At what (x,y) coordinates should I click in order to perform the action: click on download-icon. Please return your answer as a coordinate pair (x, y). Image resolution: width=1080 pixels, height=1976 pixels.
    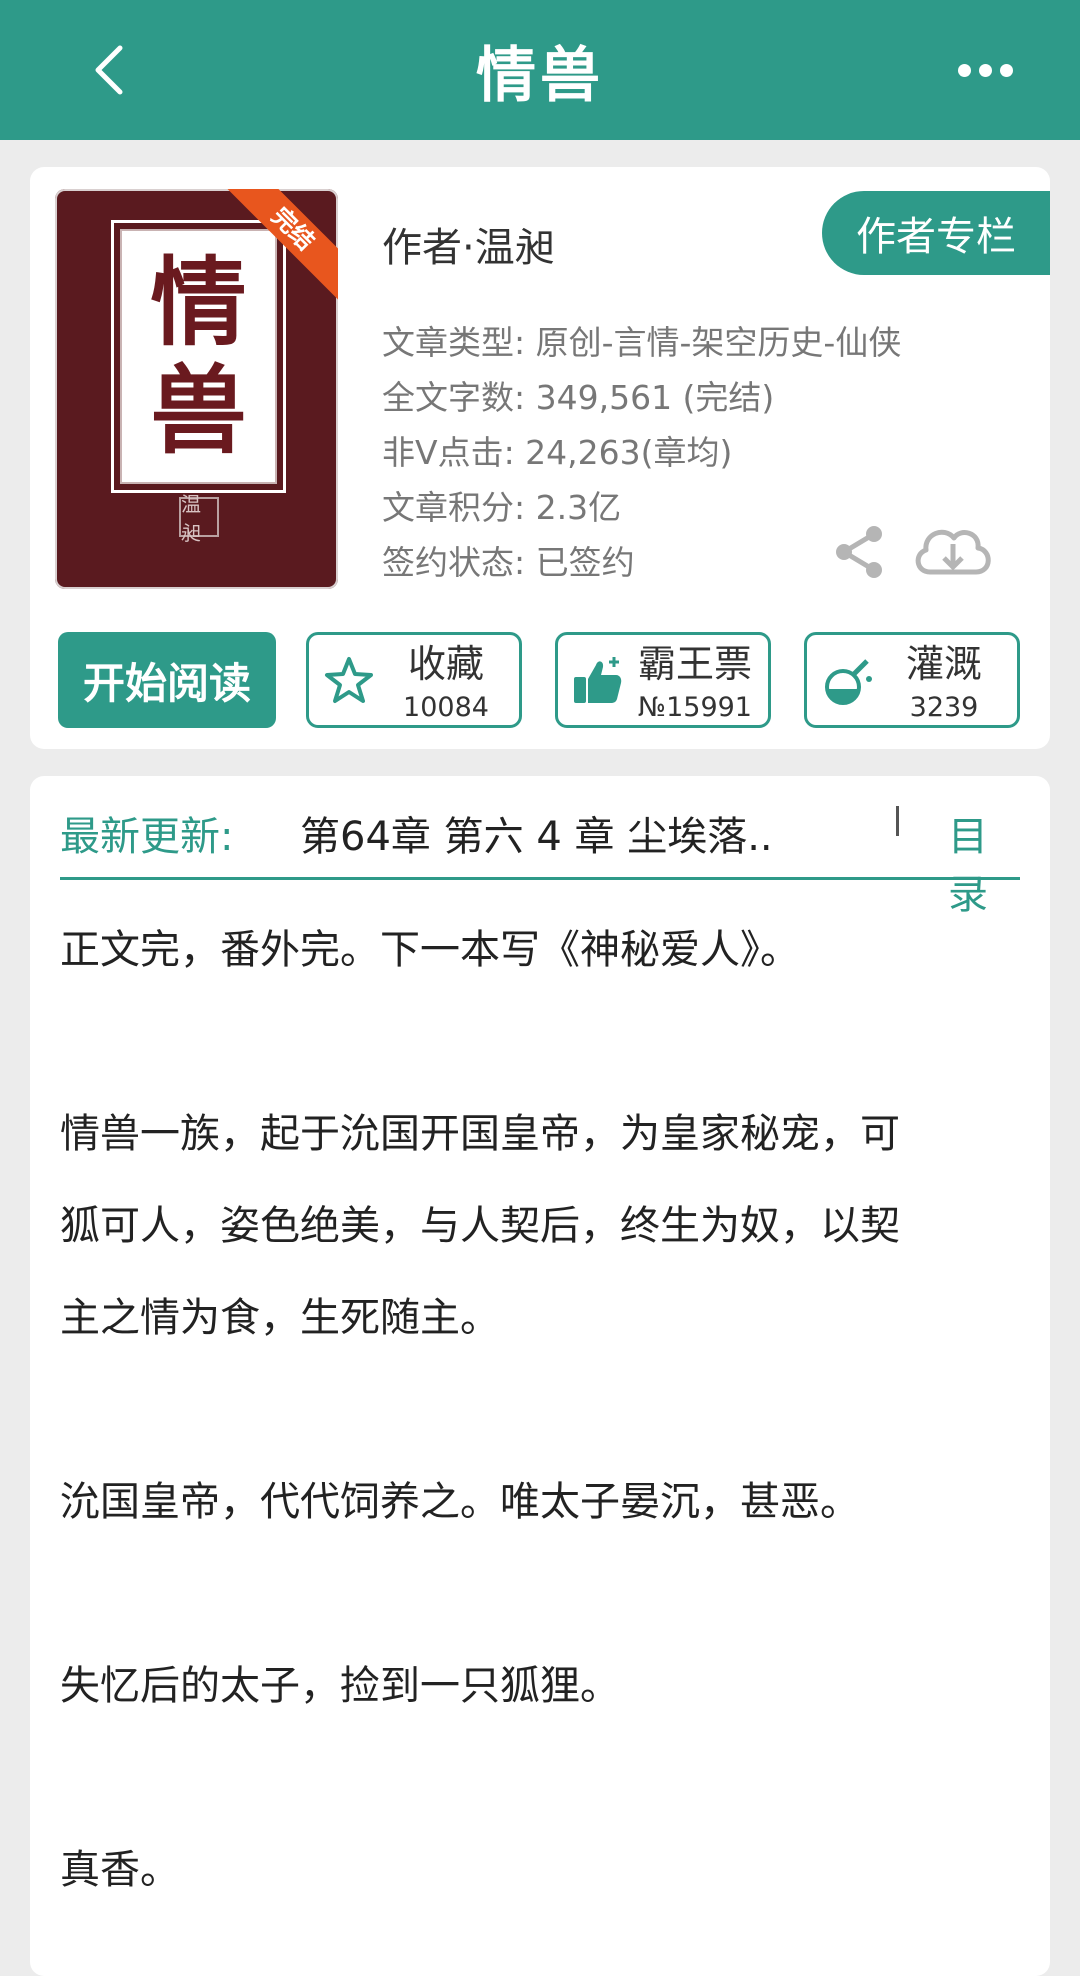
    Looking at the image, I should click on (953, 551).